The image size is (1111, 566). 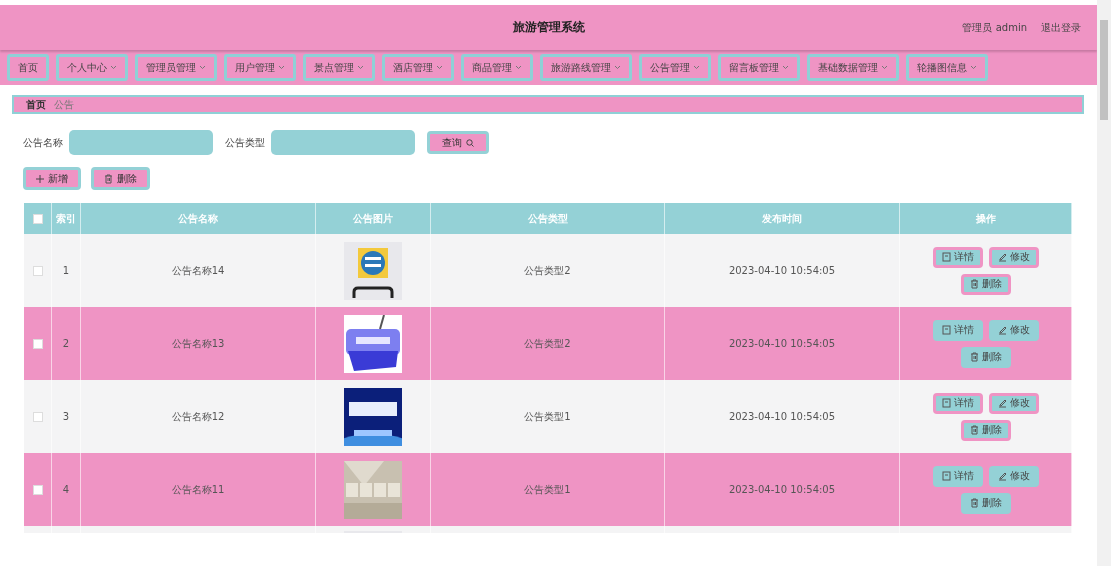 What do you see at coordinates (198, 416) in the screenshot?
I see `table-cell: 公告名称12` at bounding box center [198, 416].